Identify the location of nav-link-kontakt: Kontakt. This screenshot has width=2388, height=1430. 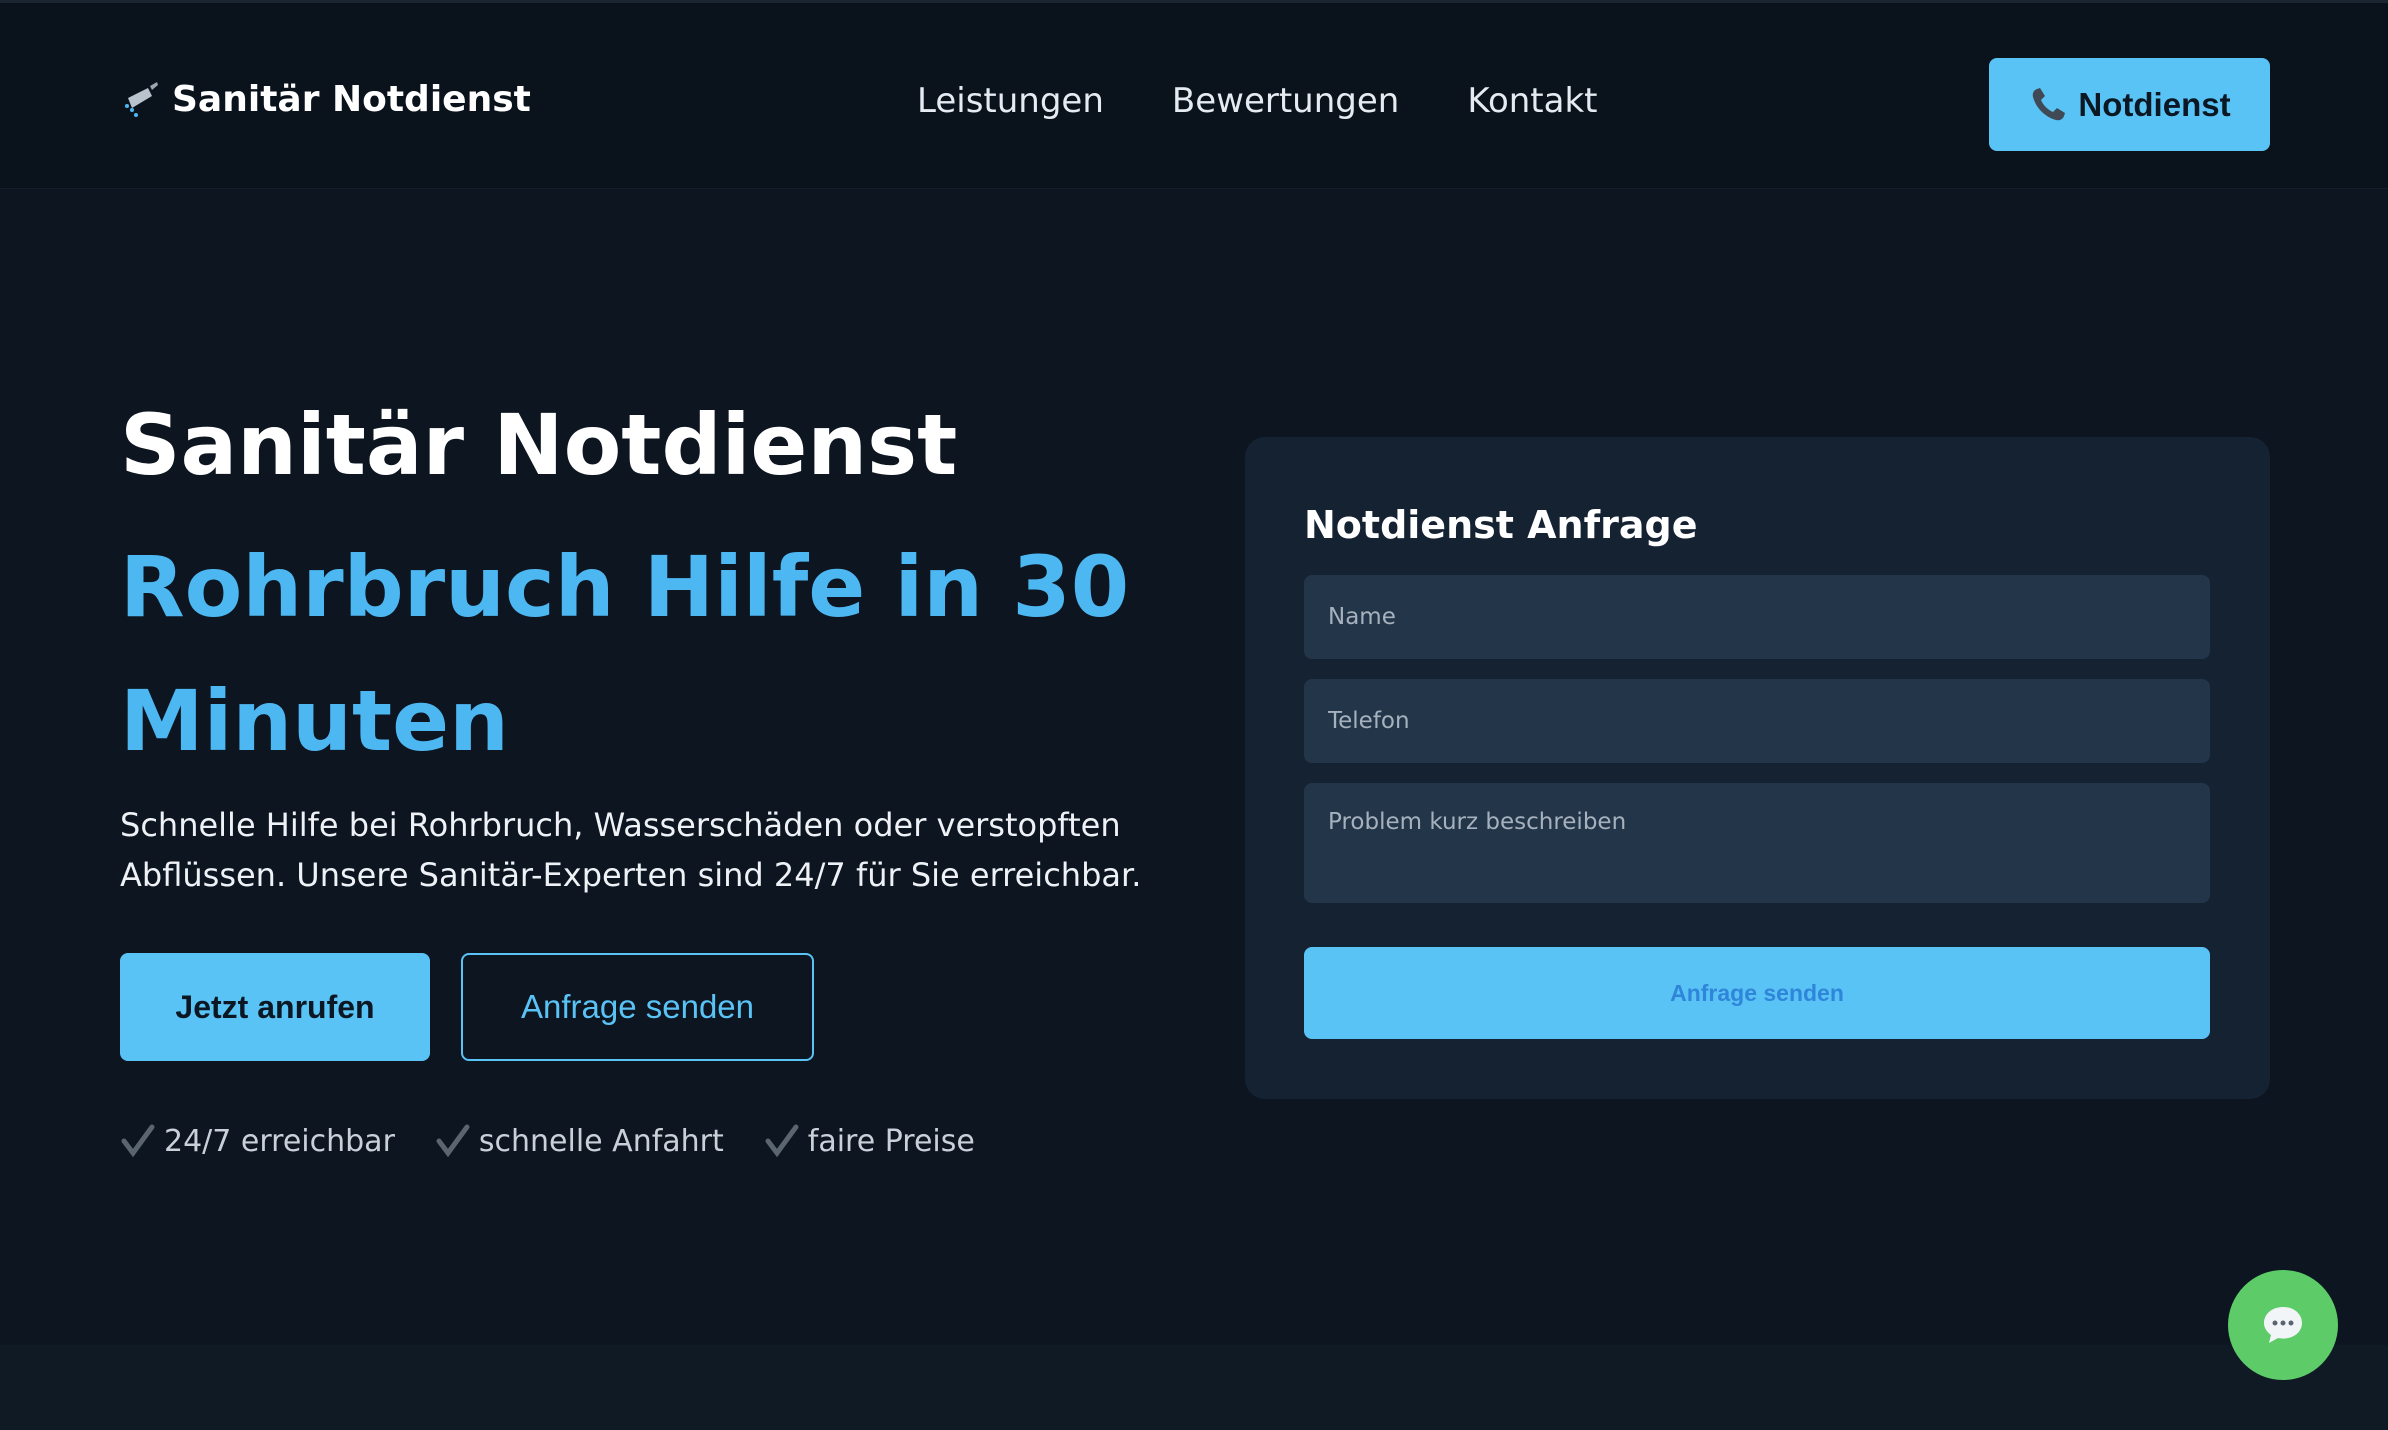
(1532, 101).